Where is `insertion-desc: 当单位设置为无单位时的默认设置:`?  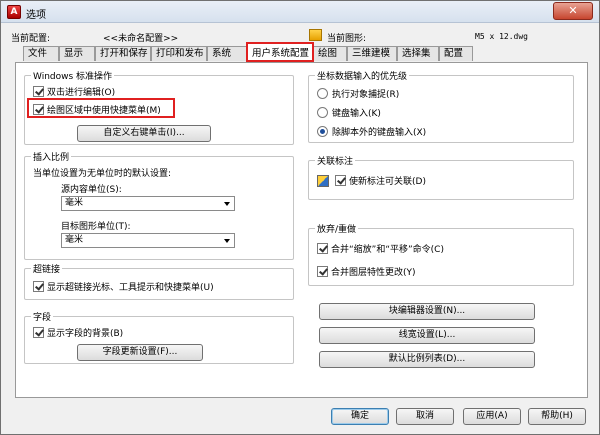
insertion-desc: 当单位设置为无单位时的默认设置: is located at coordinates (102, 174).